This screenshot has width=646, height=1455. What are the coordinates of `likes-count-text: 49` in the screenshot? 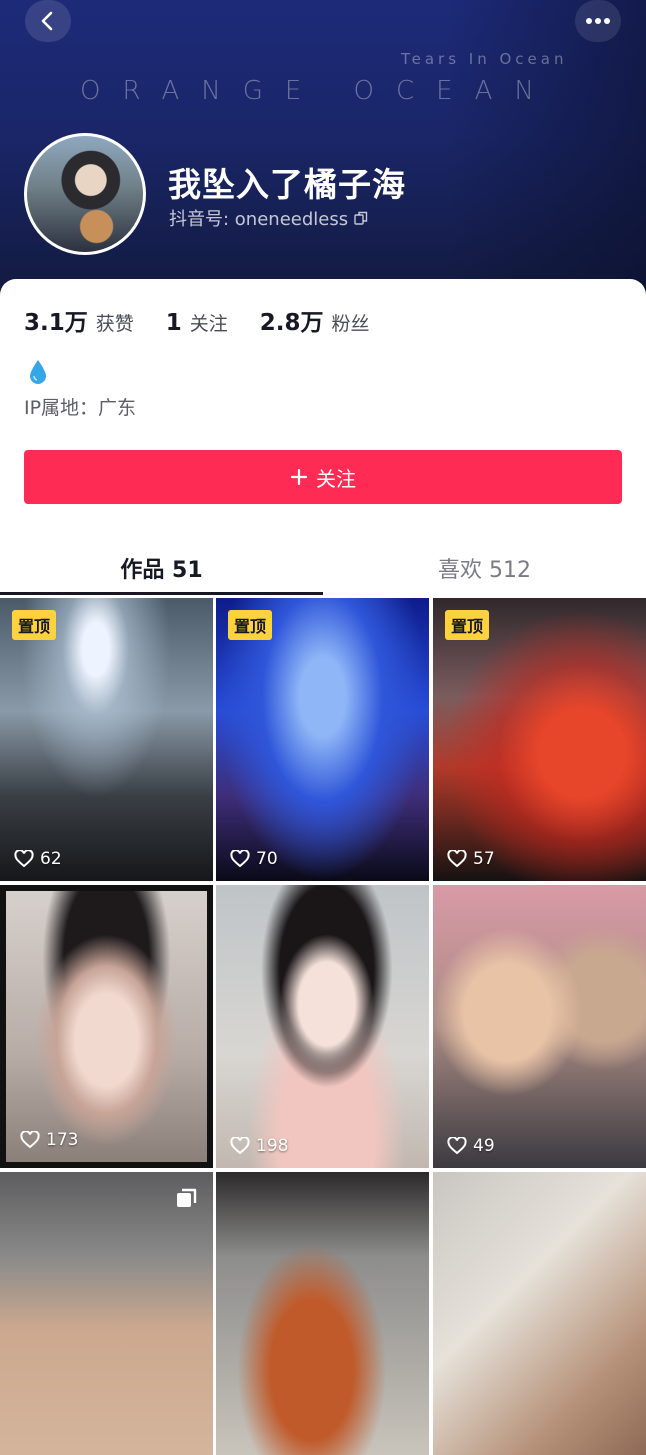 It's located at (484, 1146).